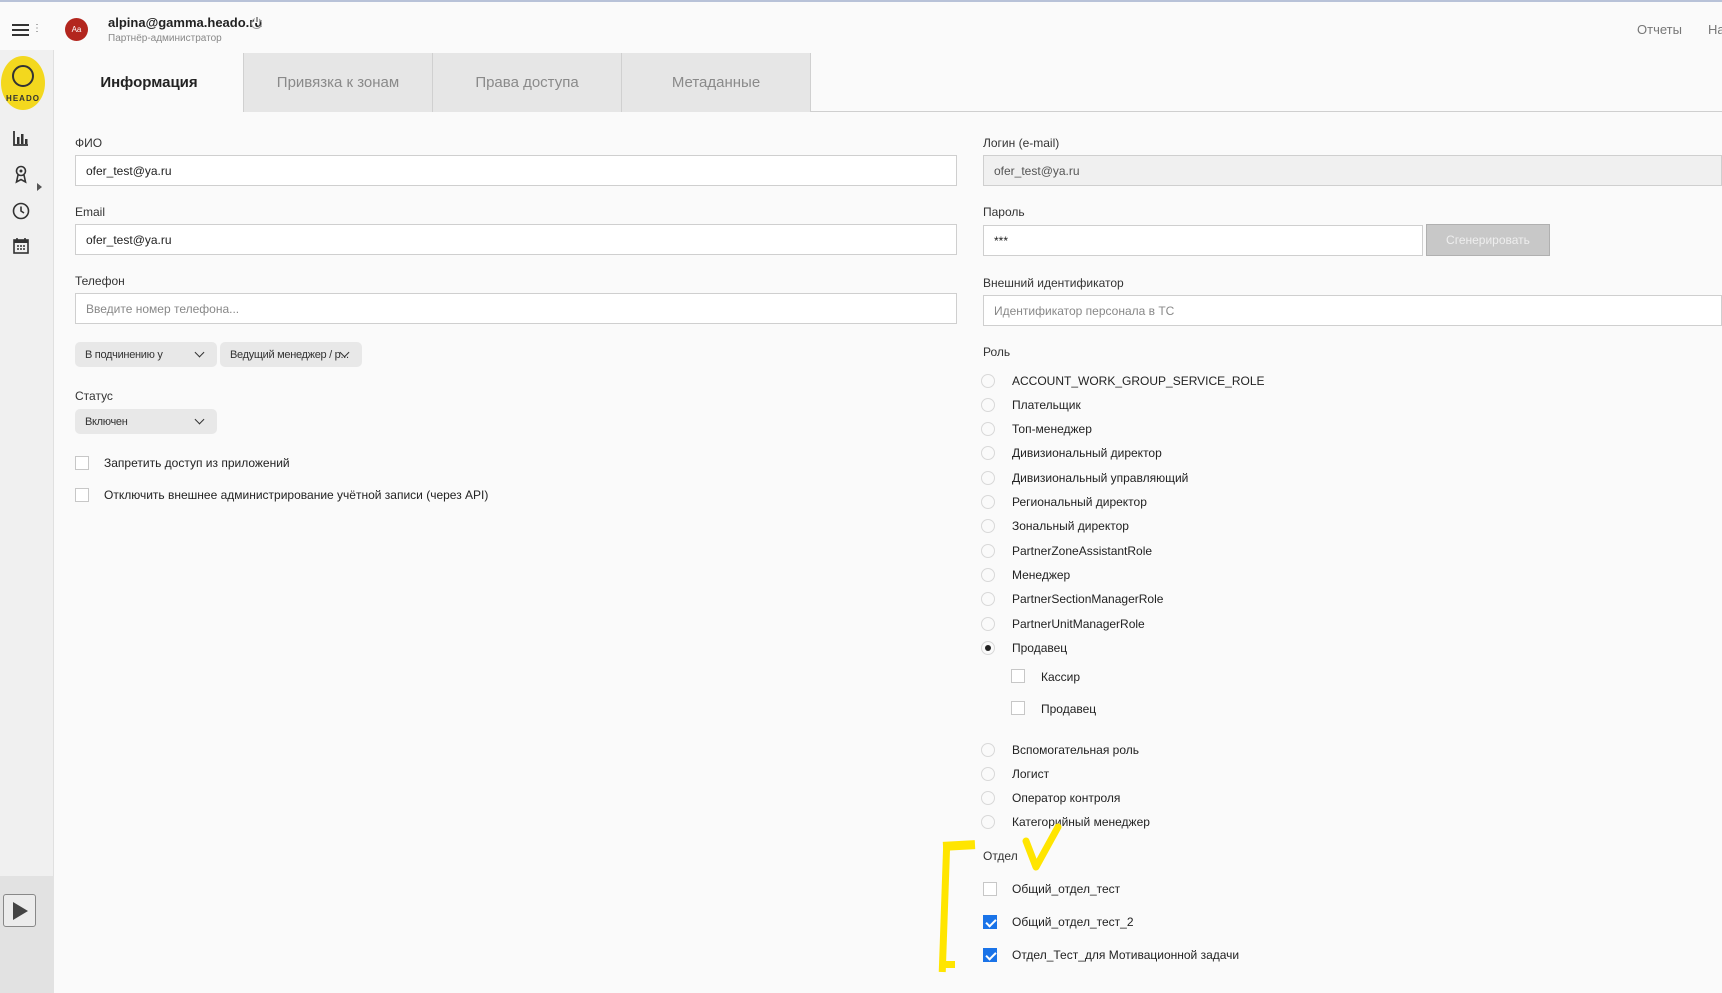 The width and height of the screenshot is (1722, 993). Describe the element at coordinates (516, 170) in the screenshot. I see `fio-input: ofer_test@ya.ru` at that location.